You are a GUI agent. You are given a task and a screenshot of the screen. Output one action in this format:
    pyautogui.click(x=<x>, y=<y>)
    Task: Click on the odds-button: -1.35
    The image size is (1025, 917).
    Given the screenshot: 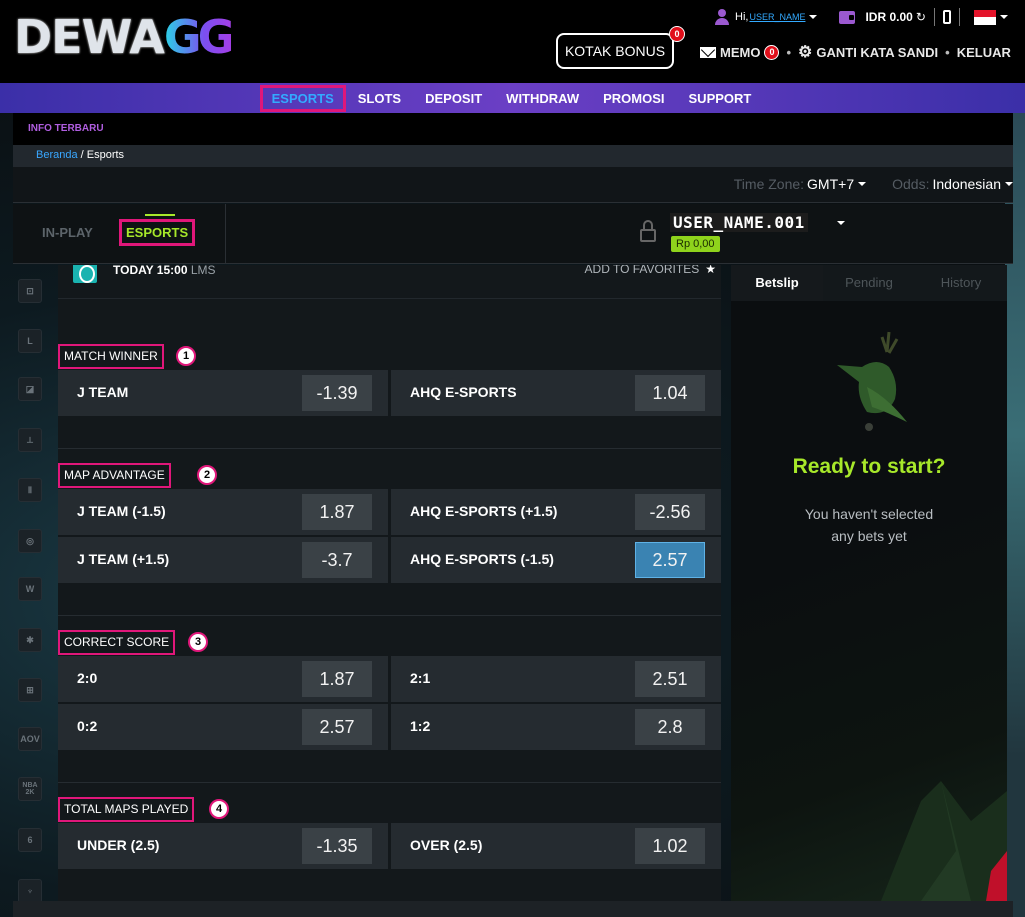 What is the action you would take?
    pyautogui.click(x=337, y=846)
    